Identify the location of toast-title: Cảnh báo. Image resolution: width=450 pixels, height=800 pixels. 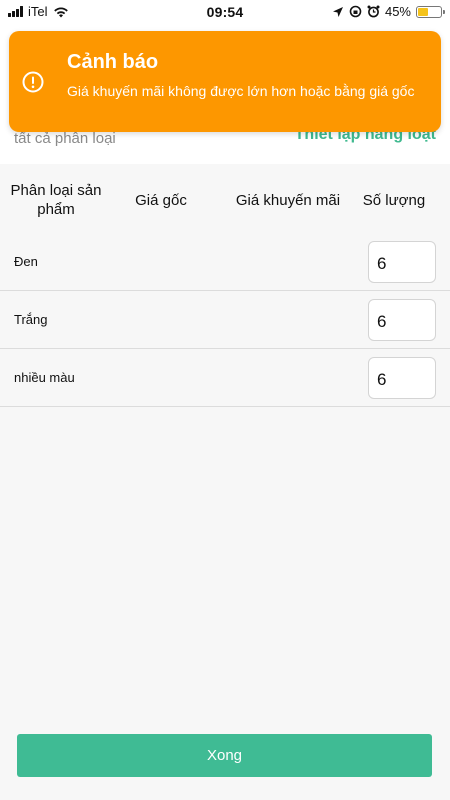
(113, 62).